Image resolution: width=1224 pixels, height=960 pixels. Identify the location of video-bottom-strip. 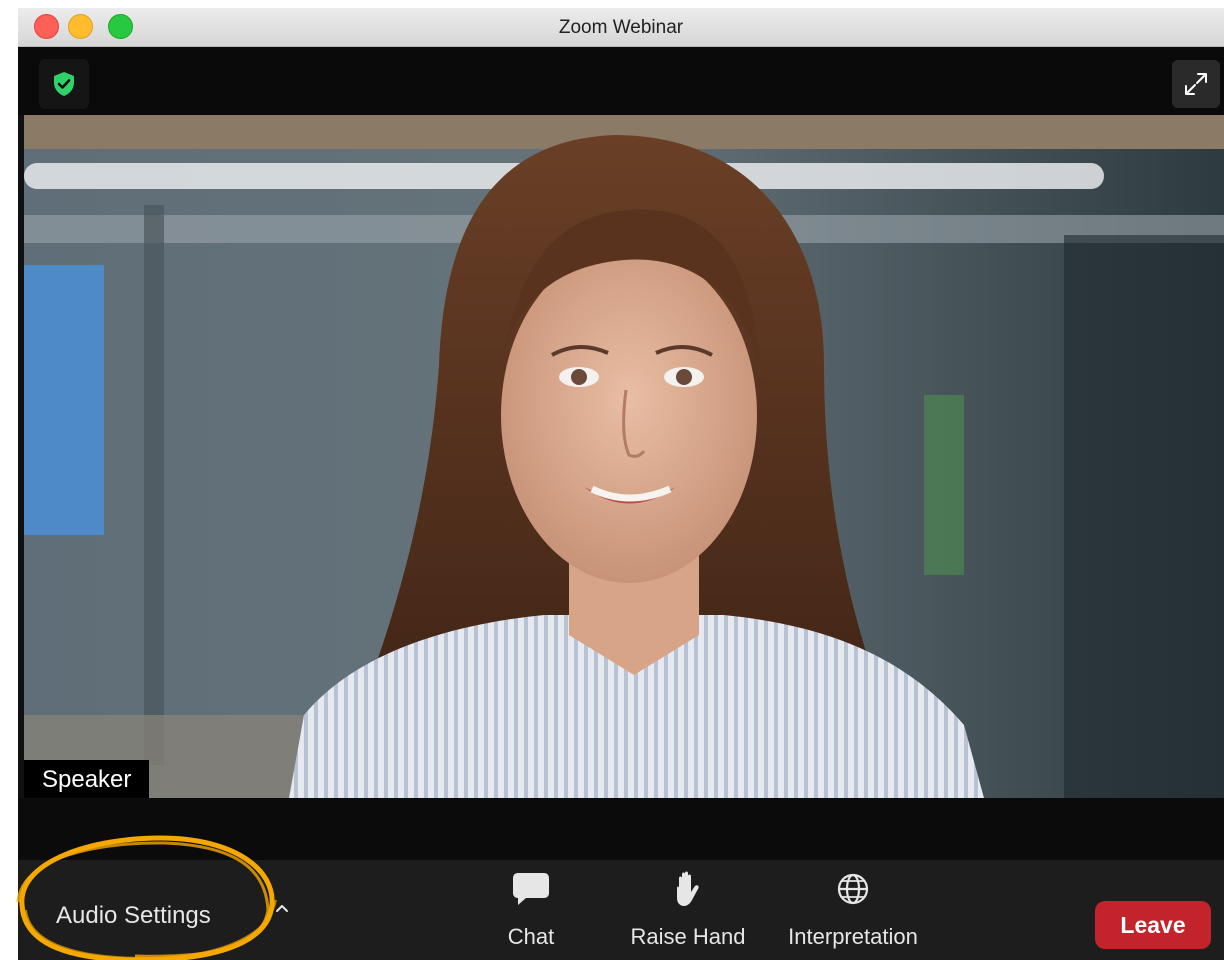
(621, 829).